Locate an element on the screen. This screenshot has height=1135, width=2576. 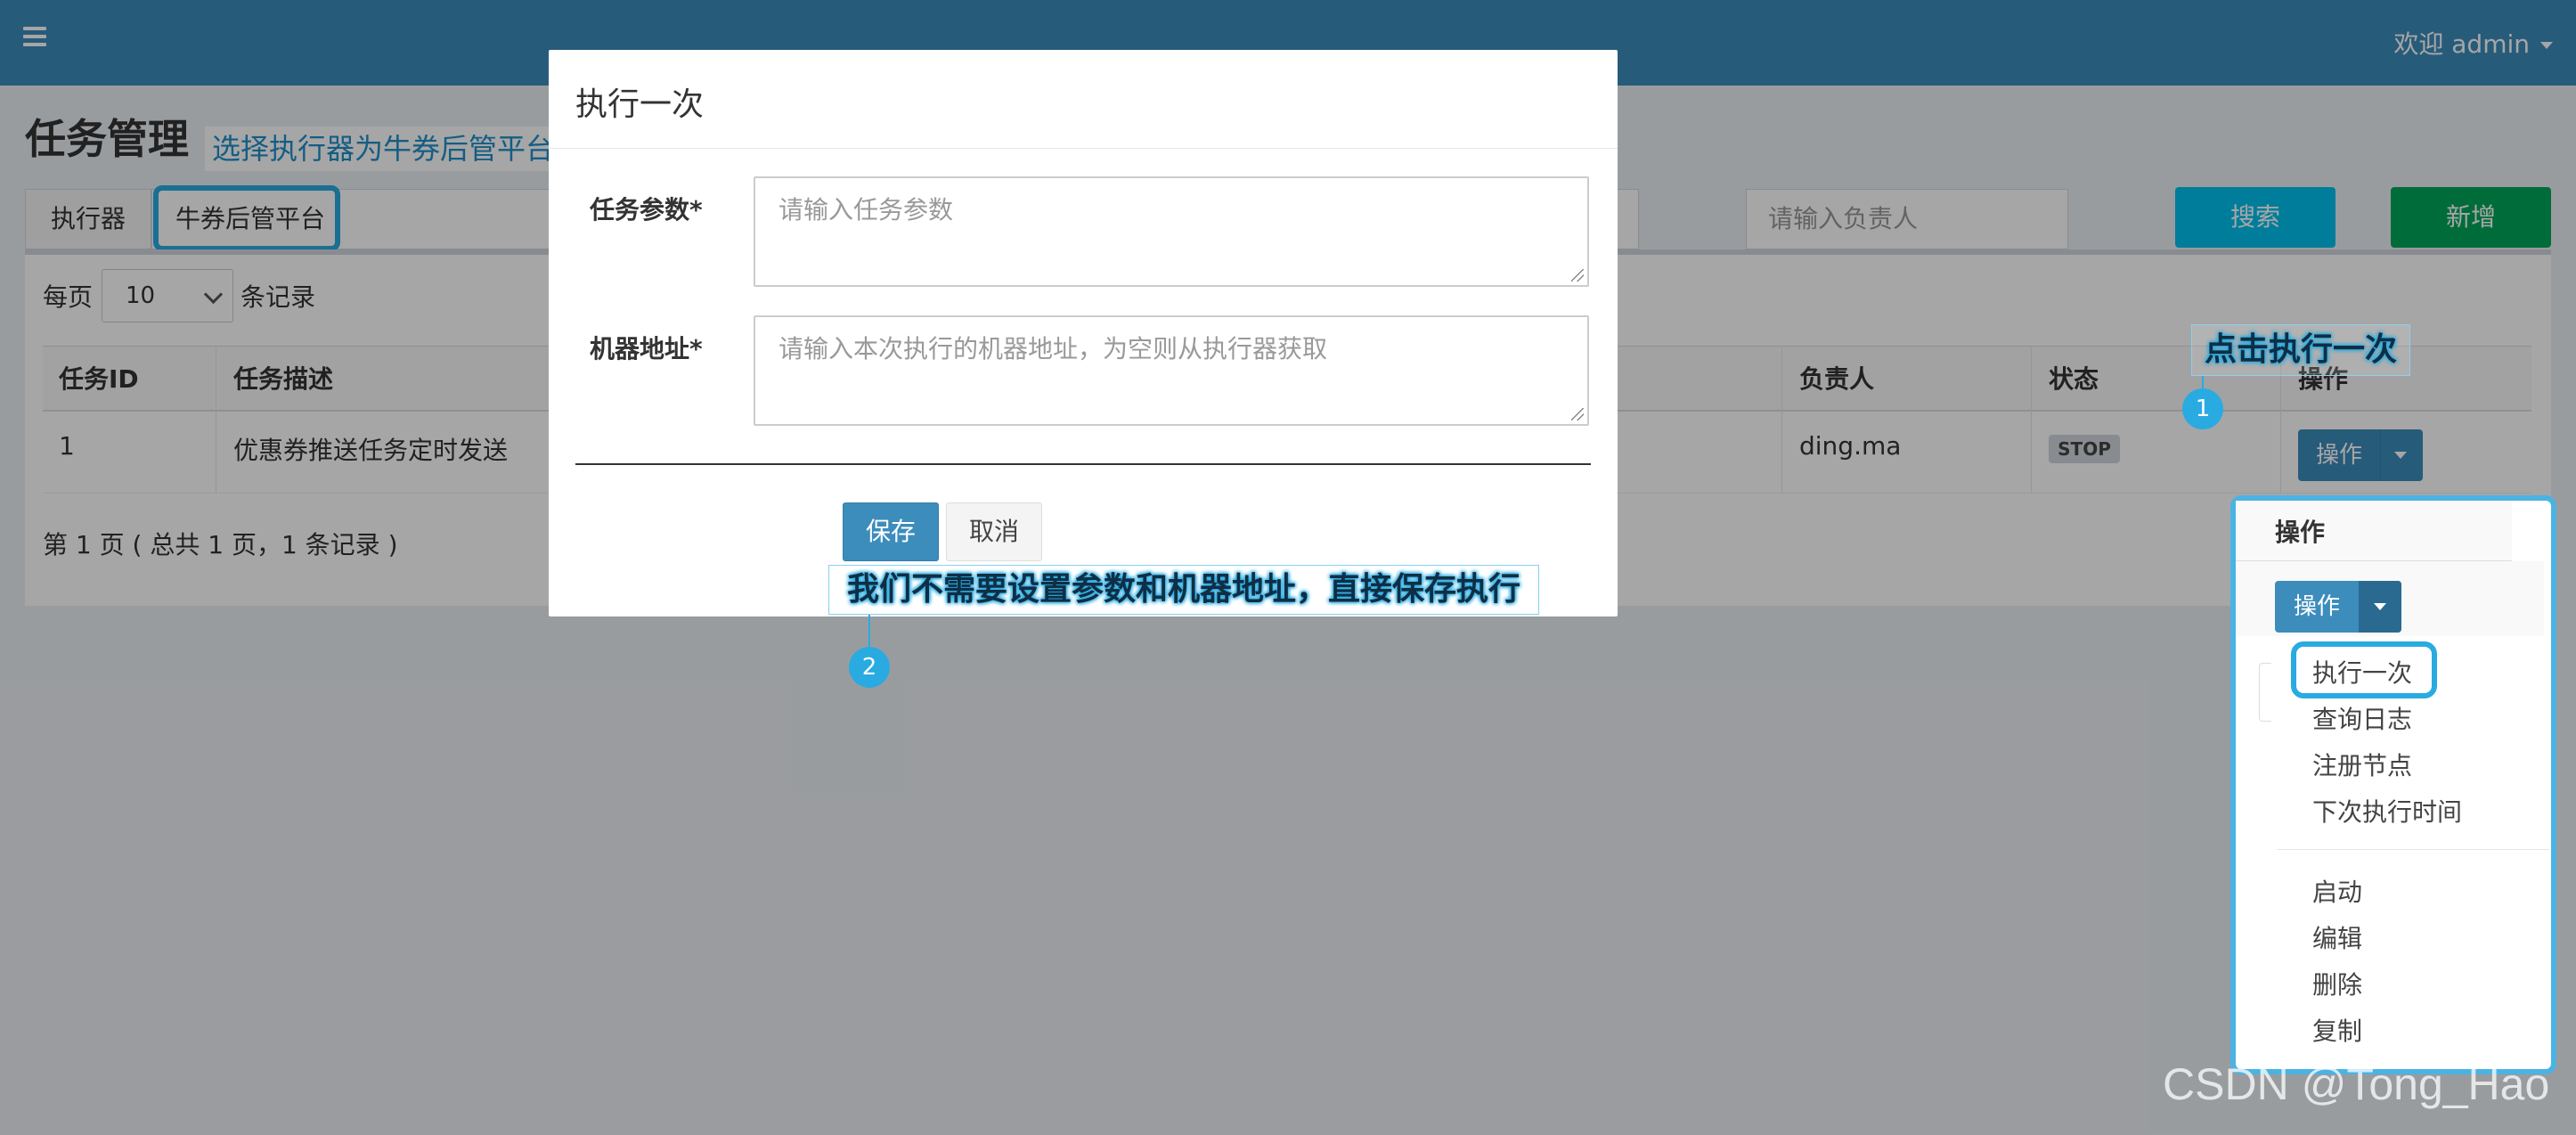
param-textarea: 请输入任务参数 is located at coordinates (1171, 231).